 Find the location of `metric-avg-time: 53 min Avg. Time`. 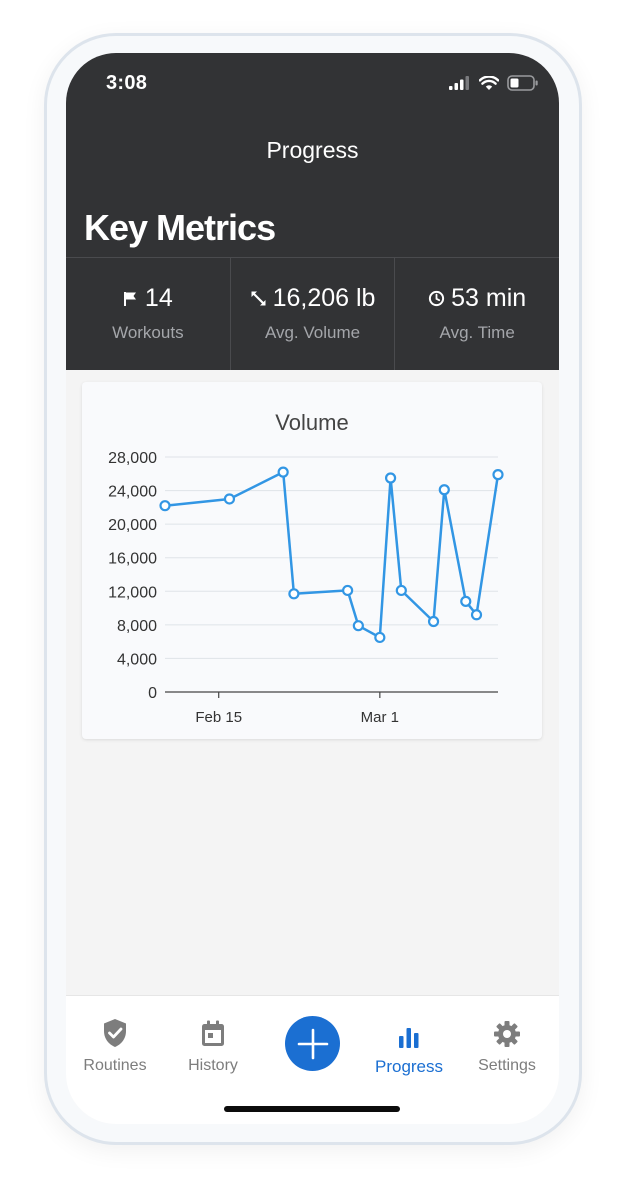

metric-avg-time: 53 min Avg. Time is located at coordinates (477, 314).